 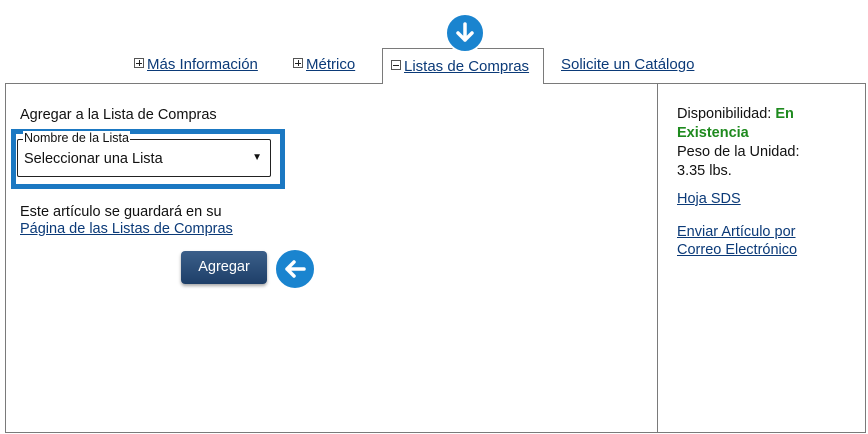 I want to click on arrow-left-icon, so click(x=295, y=269).